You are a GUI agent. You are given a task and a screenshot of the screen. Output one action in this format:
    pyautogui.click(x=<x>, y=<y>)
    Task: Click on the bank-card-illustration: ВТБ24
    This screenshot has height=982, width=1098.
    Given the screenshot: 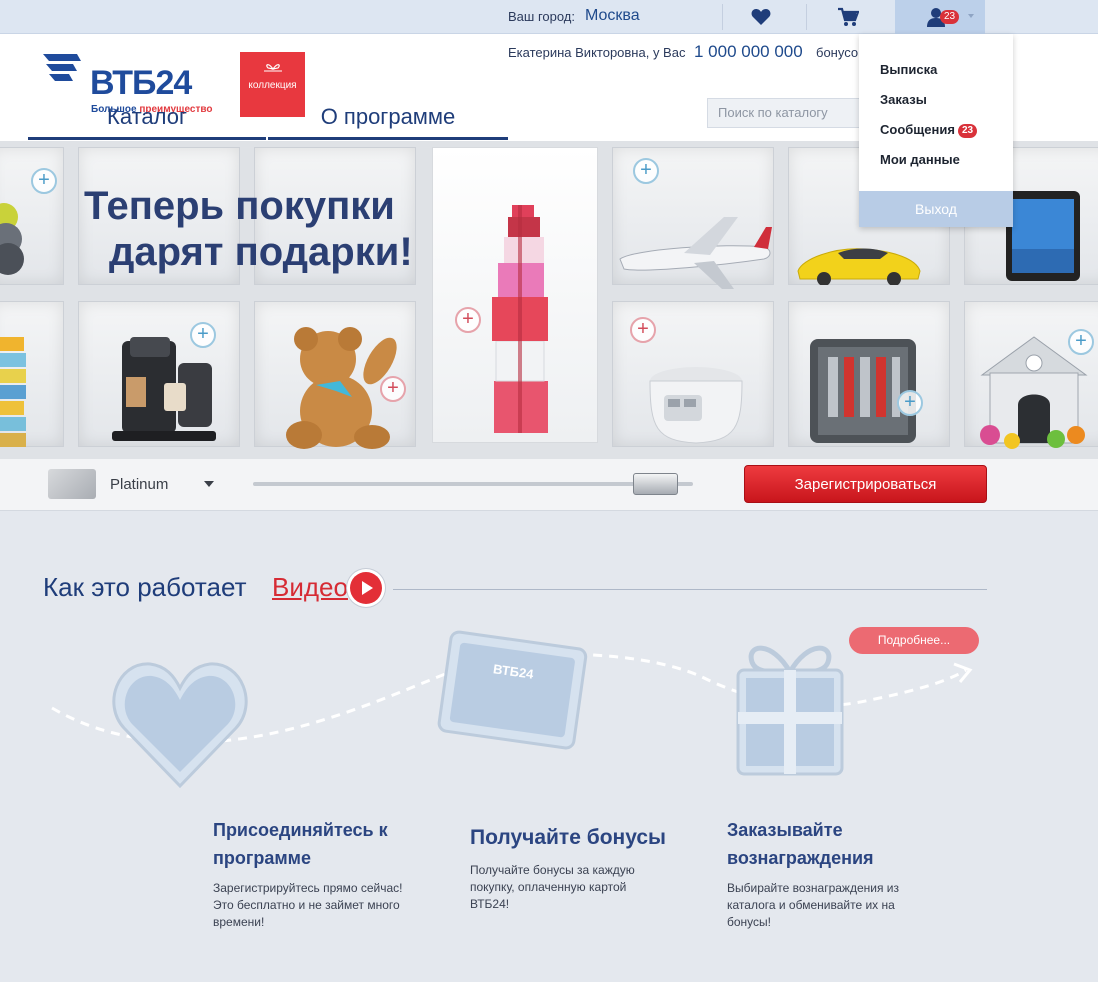 What is the action you would take?
    pyautogui.click(x=512, y=695)
    